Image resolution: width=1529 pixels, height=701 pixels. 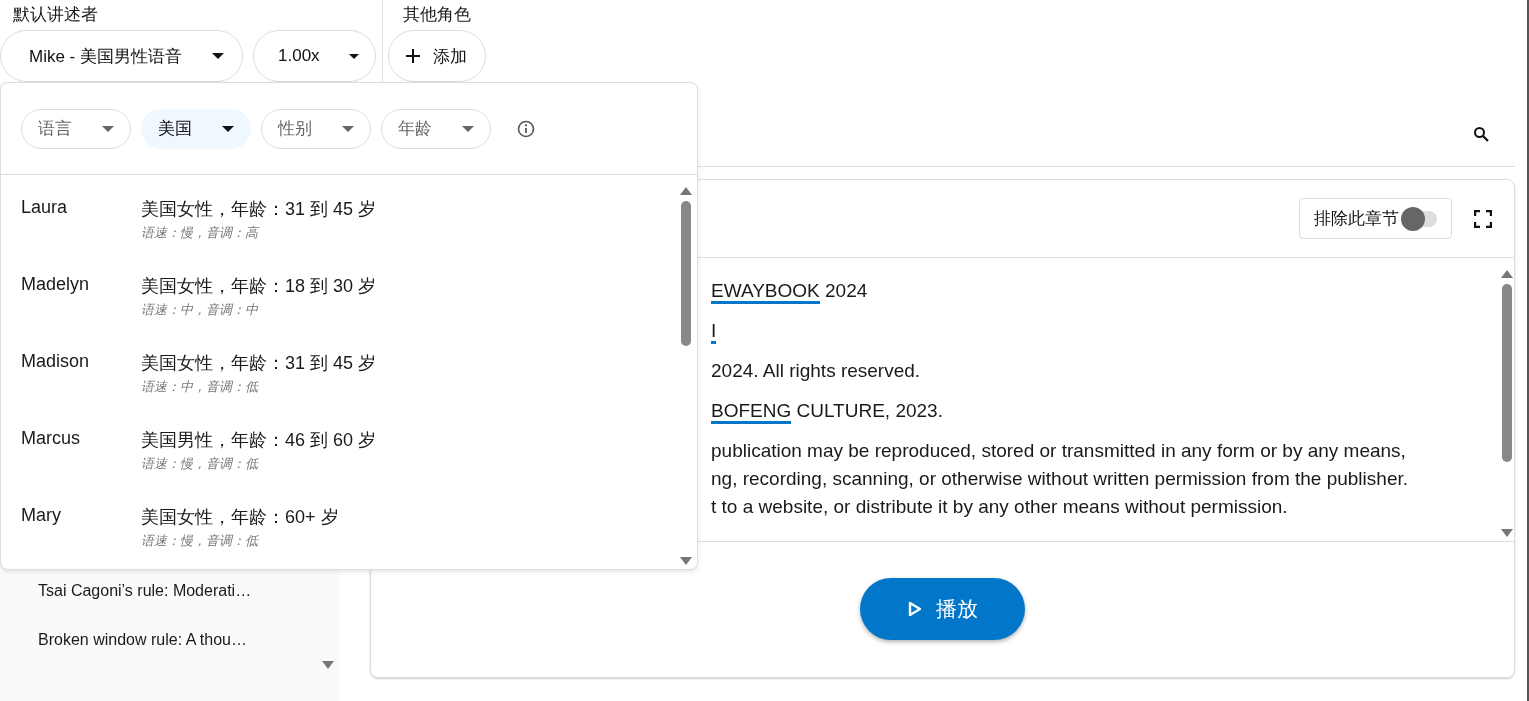 What do you see at coordinates (200, 387) in the screenshot?
I see `voice-details: 语速：中，音调：低` at bounding box center [200, 387].